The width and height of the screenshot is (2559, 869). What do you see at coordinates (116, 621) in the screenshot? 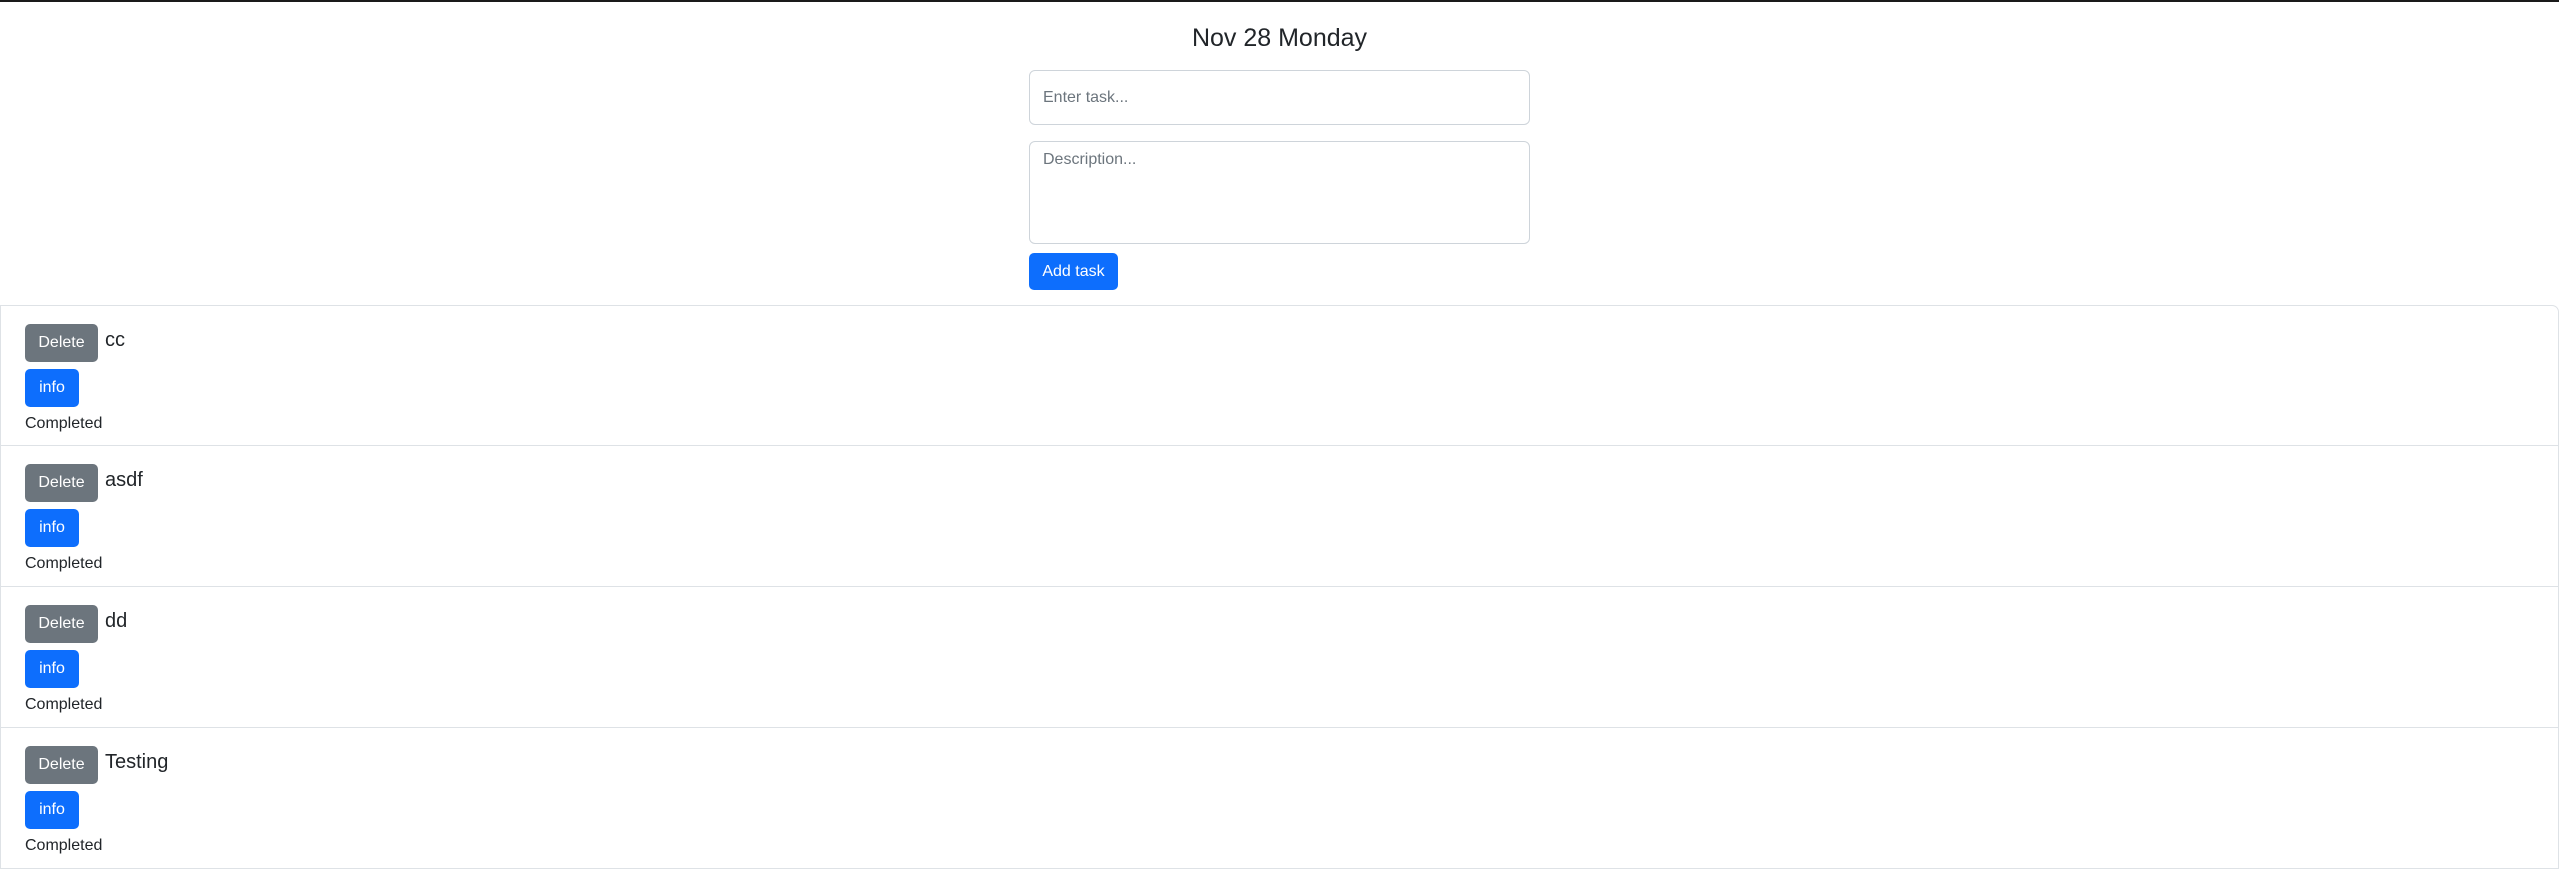
I see `task-name: dd` at bounding box center [116, 621].